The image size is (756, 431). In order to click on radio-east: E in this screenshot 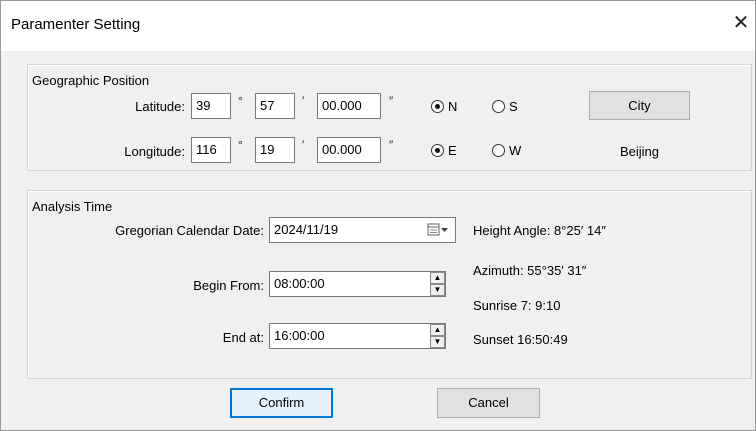, I will do `click(444, 150)`.